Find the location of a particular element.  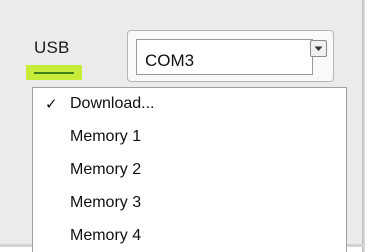

menu-item-label: Memory 4 is located at coordinates (106, 235).